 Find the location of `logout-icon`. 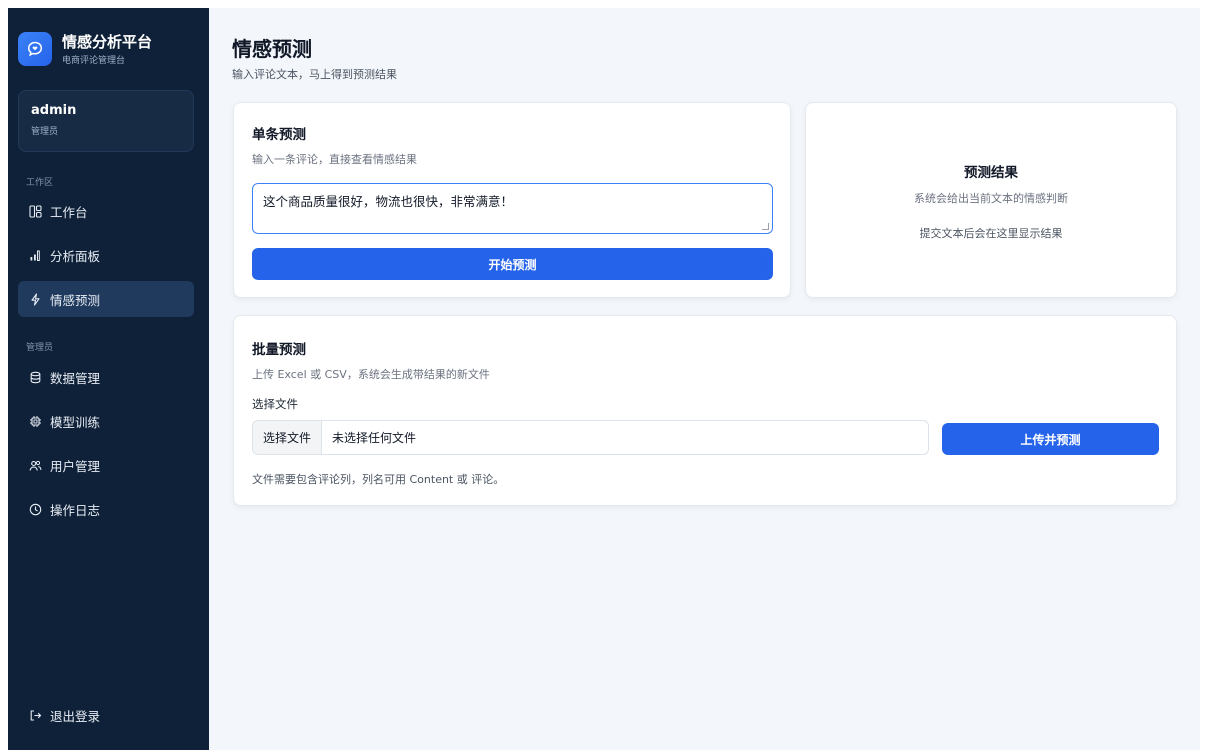

logout-icon is located at coordinates (35, 715).